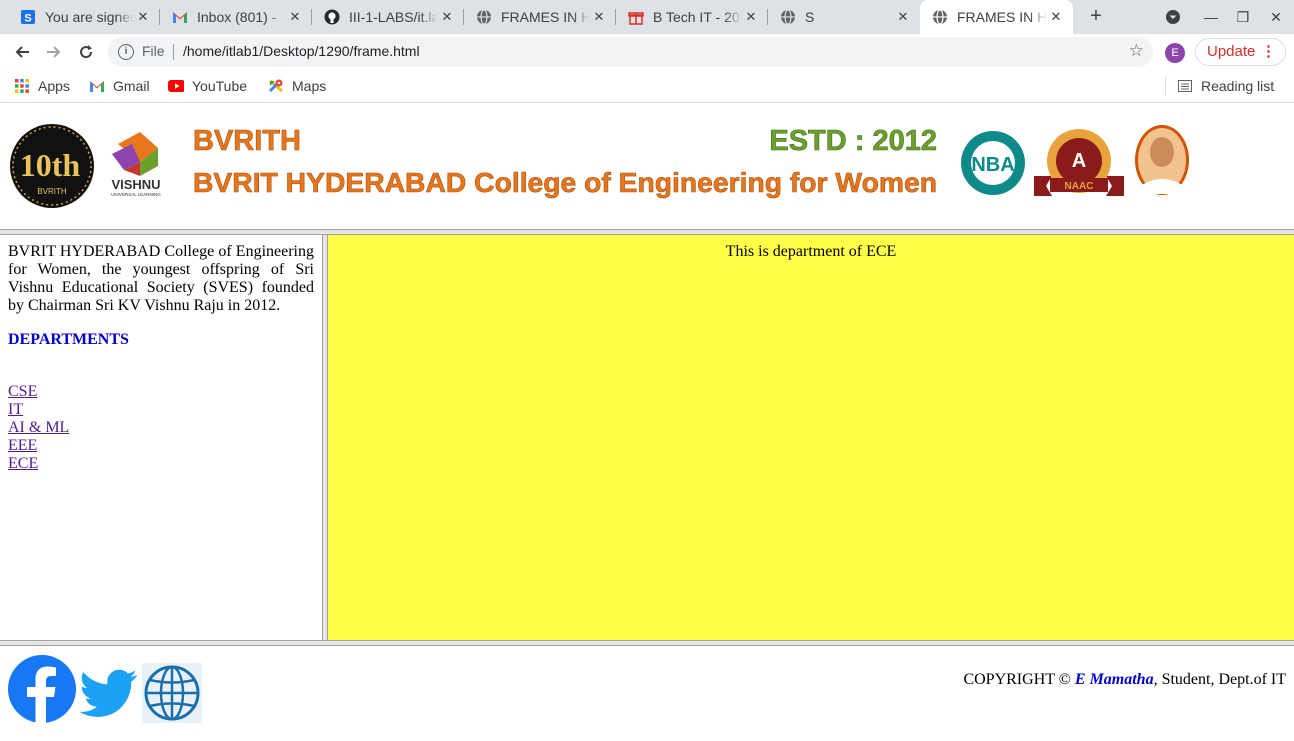 This screenshot has height=741, width=1294. I want to click on twitter-icon, so click(109, 693).